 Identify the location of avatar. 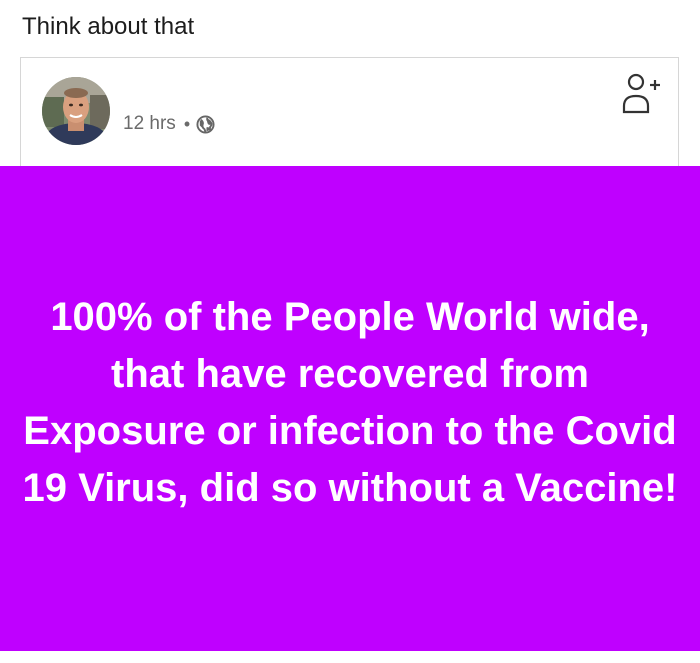
(76, 111).